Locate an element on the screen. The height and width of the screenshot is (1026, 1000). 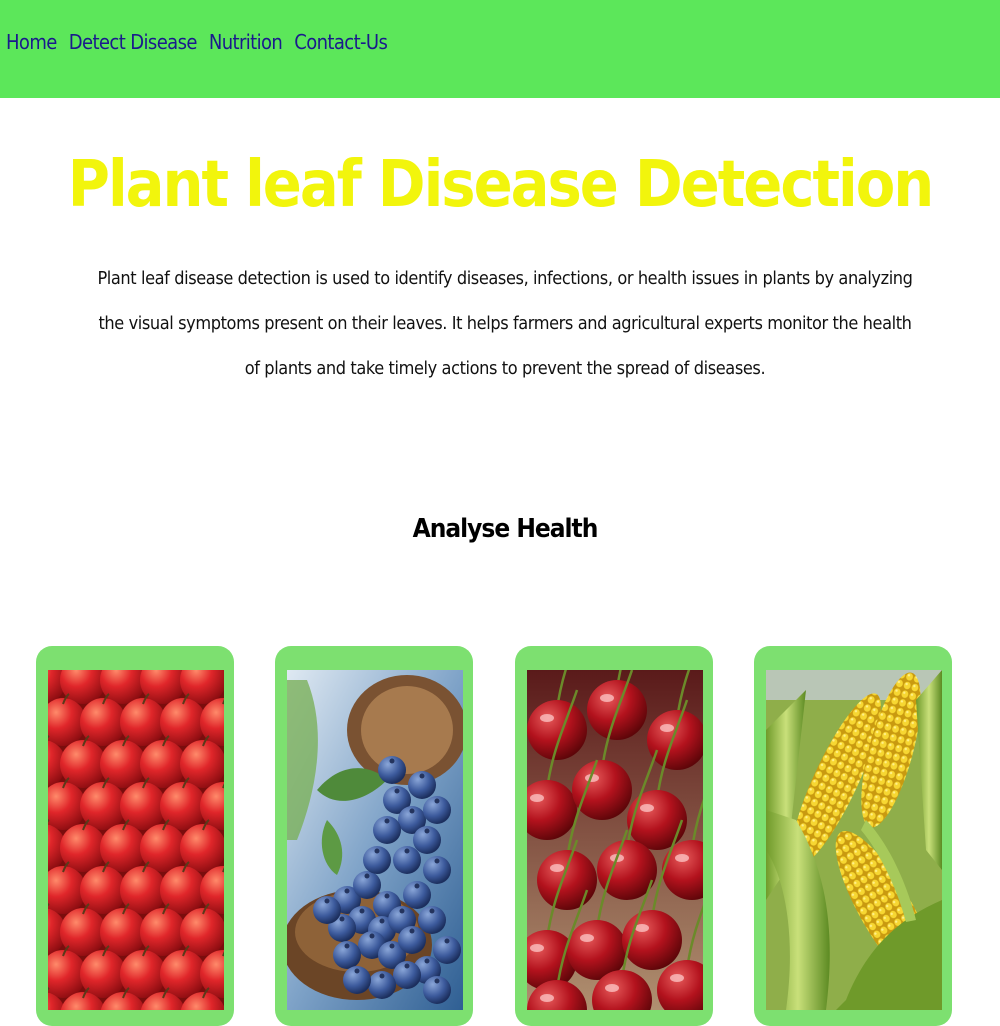
section-title-analyse-health: Analyse Health is located at coordinates (505, 529).